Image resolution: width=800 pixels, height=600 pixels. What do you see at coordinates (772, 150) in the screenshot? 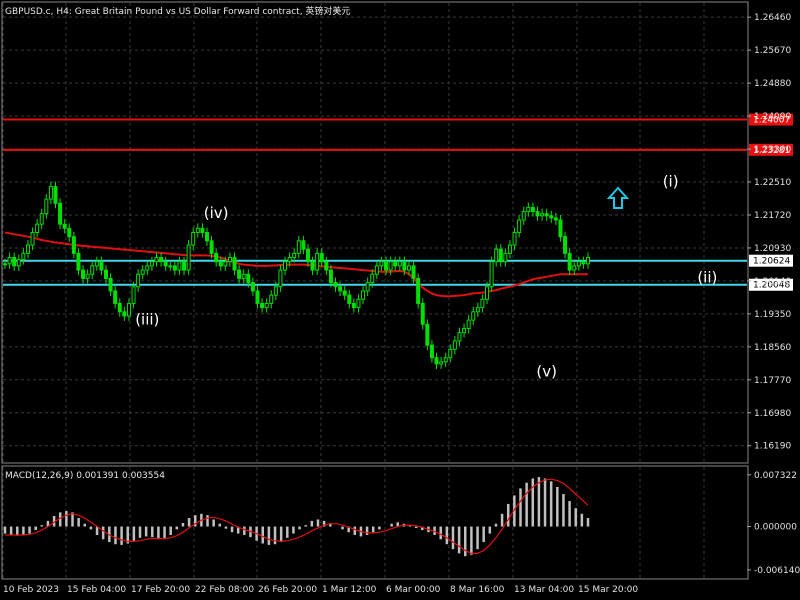
I see `price-tick-label: 1.23300` at bounding box center [772, 150].